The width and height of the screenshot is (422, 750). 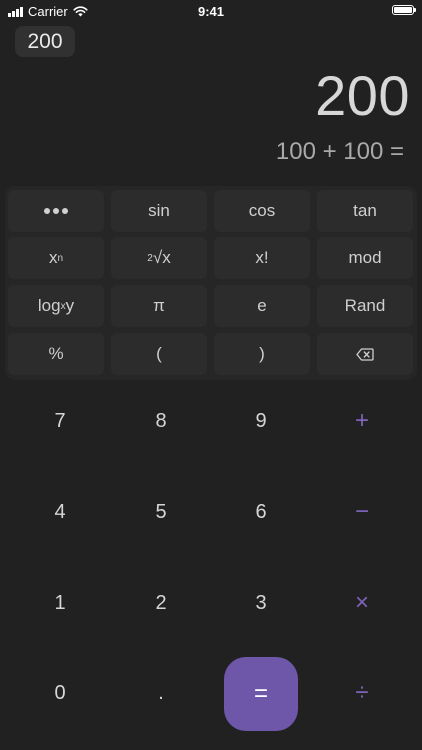 What do you see at coordinates (261, 694) in the screenshot?
I see `equals-button: =` at bounding box center [261, 694].